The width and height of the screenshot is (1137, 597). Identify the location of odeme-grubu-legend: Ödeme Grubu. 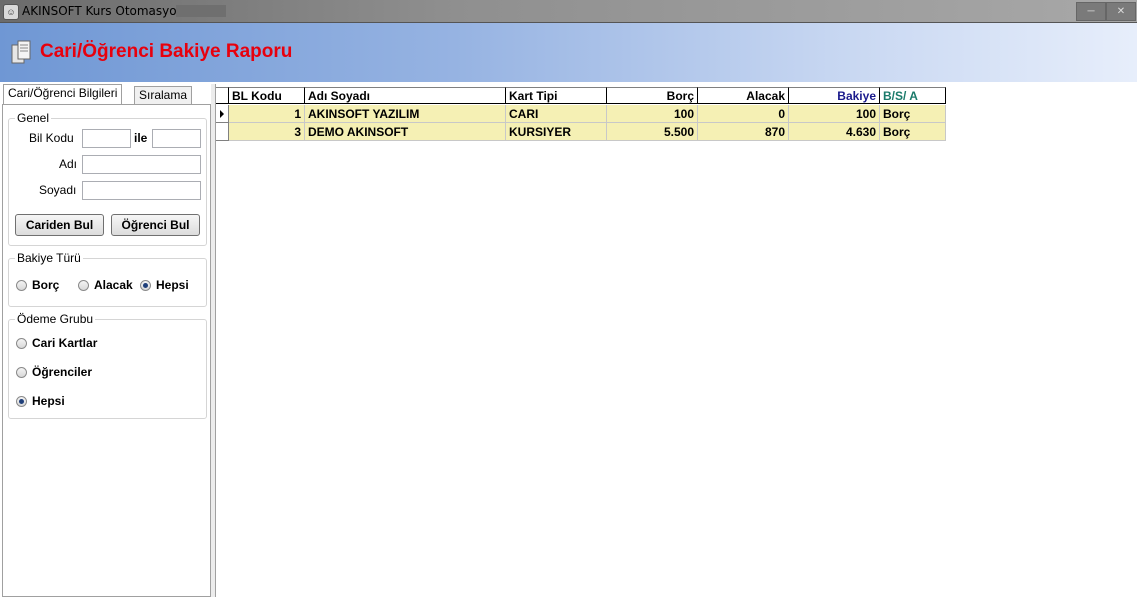
(55, 319).